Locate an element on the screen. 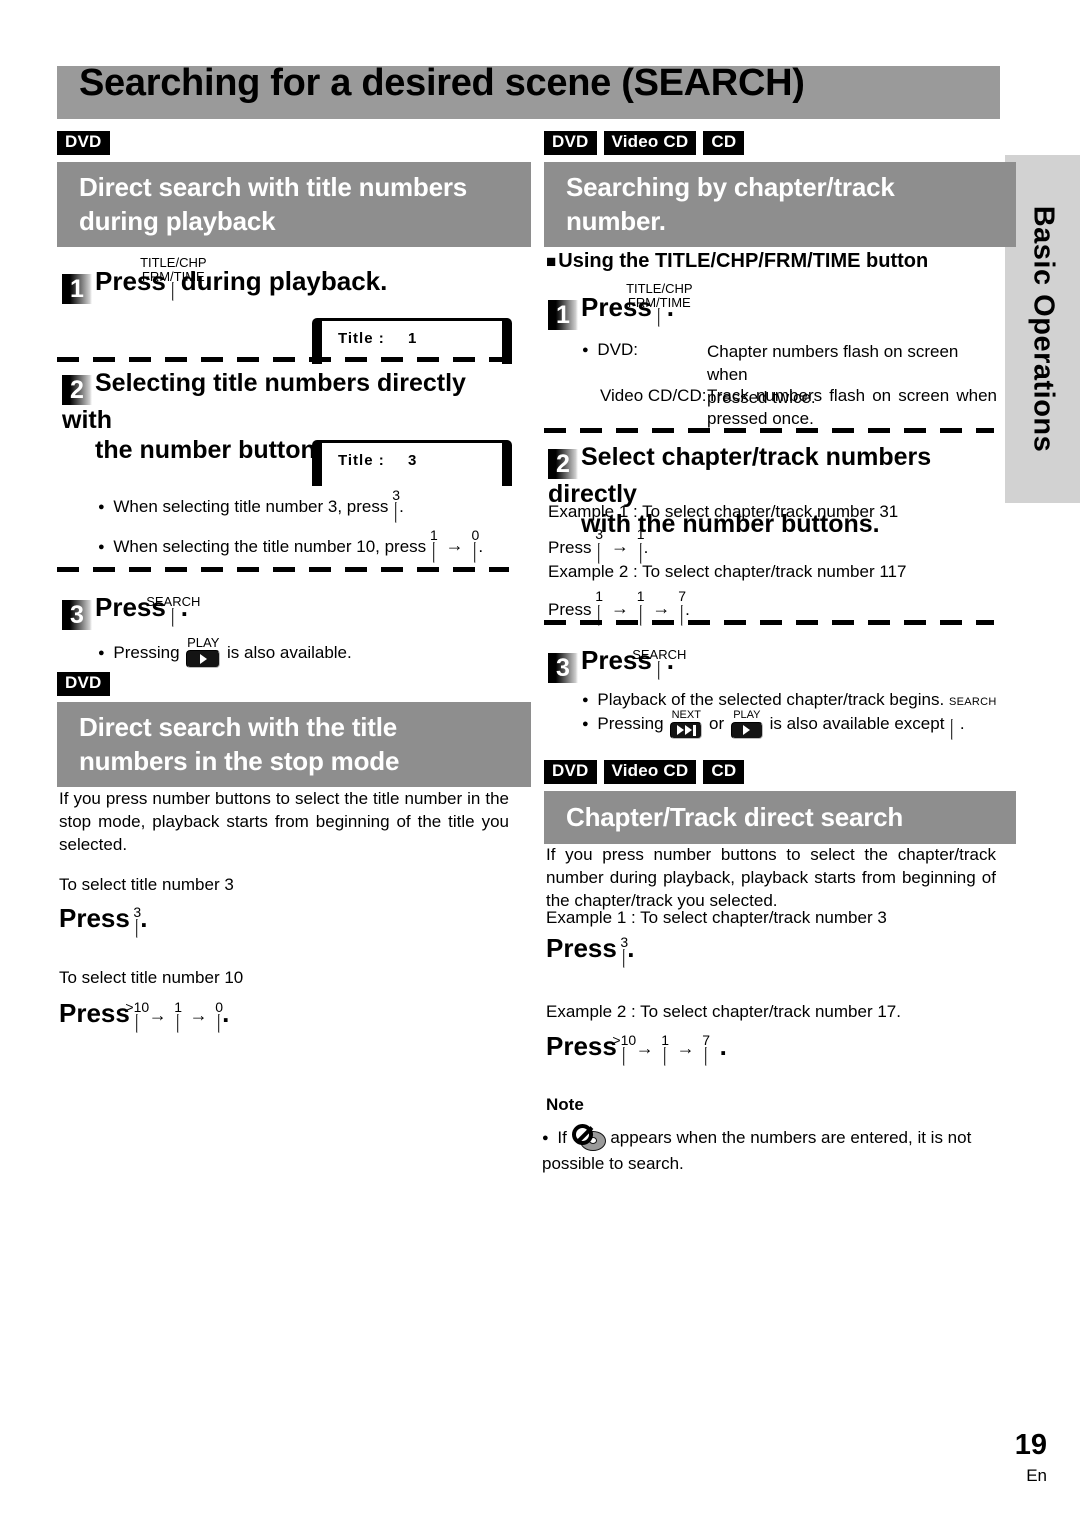 This screenshot has width=1080, height=1526. section-header-chapter-track-direct-search: Chapter/Track direct search is located at coordinates (780, 817).